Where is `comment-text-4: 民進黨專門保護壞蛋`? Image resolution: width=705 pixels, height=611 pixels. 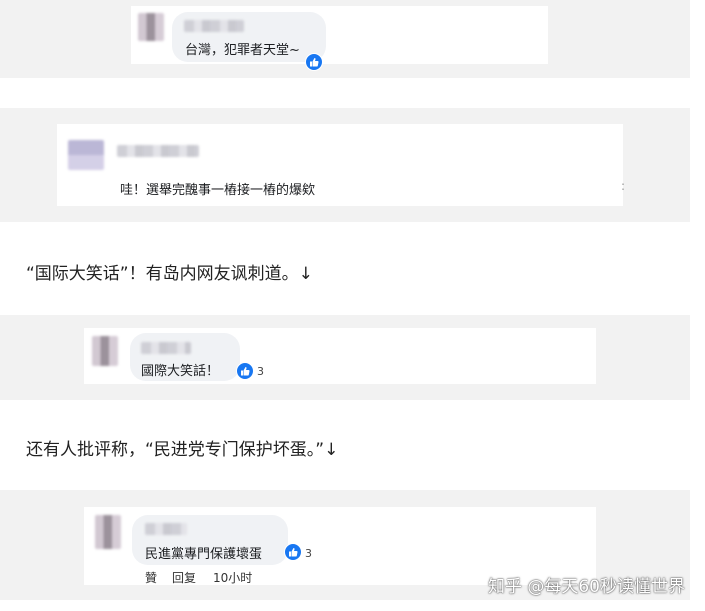 comment-text-4: 民進黨專門保護壞蛋 is located at coordinates (204, 554).